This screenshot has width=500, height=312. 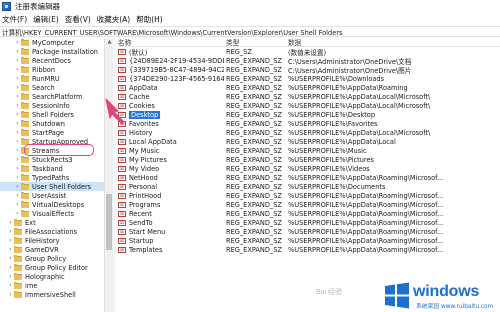 What do you see at coordinates (52, 258) in the screenshot?
I see `tree-item: › Group Policy` at bounding box center [52, 258].